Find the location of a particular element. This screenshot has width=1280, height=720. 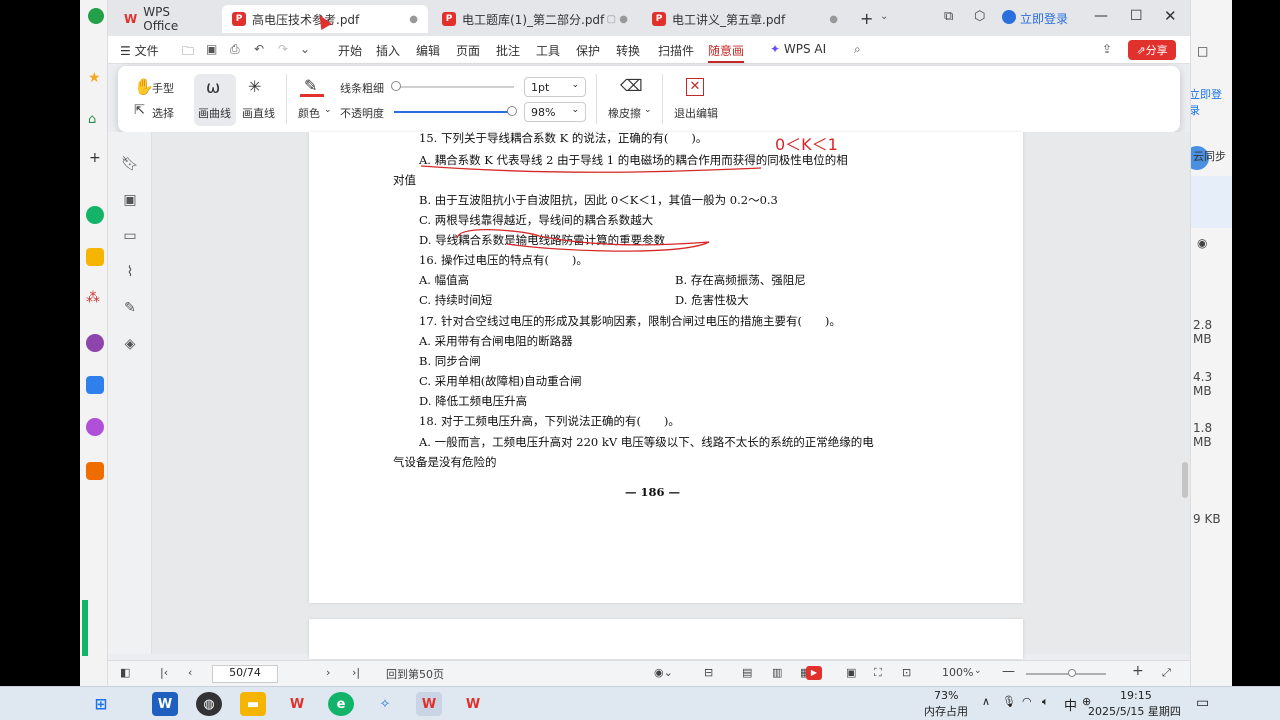

crop-icon: ⊡ is located at coordinates (906, 672).